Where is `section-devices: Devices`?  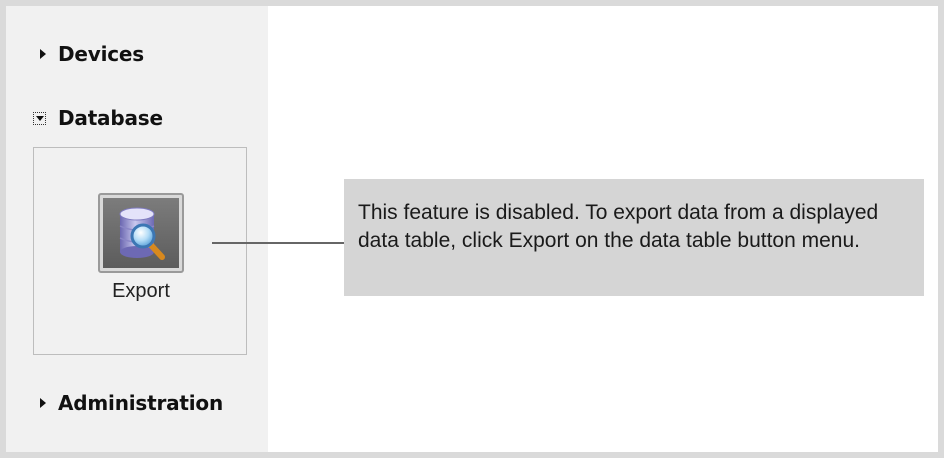 section-devices: Devices is located at coordinates (88, 54).